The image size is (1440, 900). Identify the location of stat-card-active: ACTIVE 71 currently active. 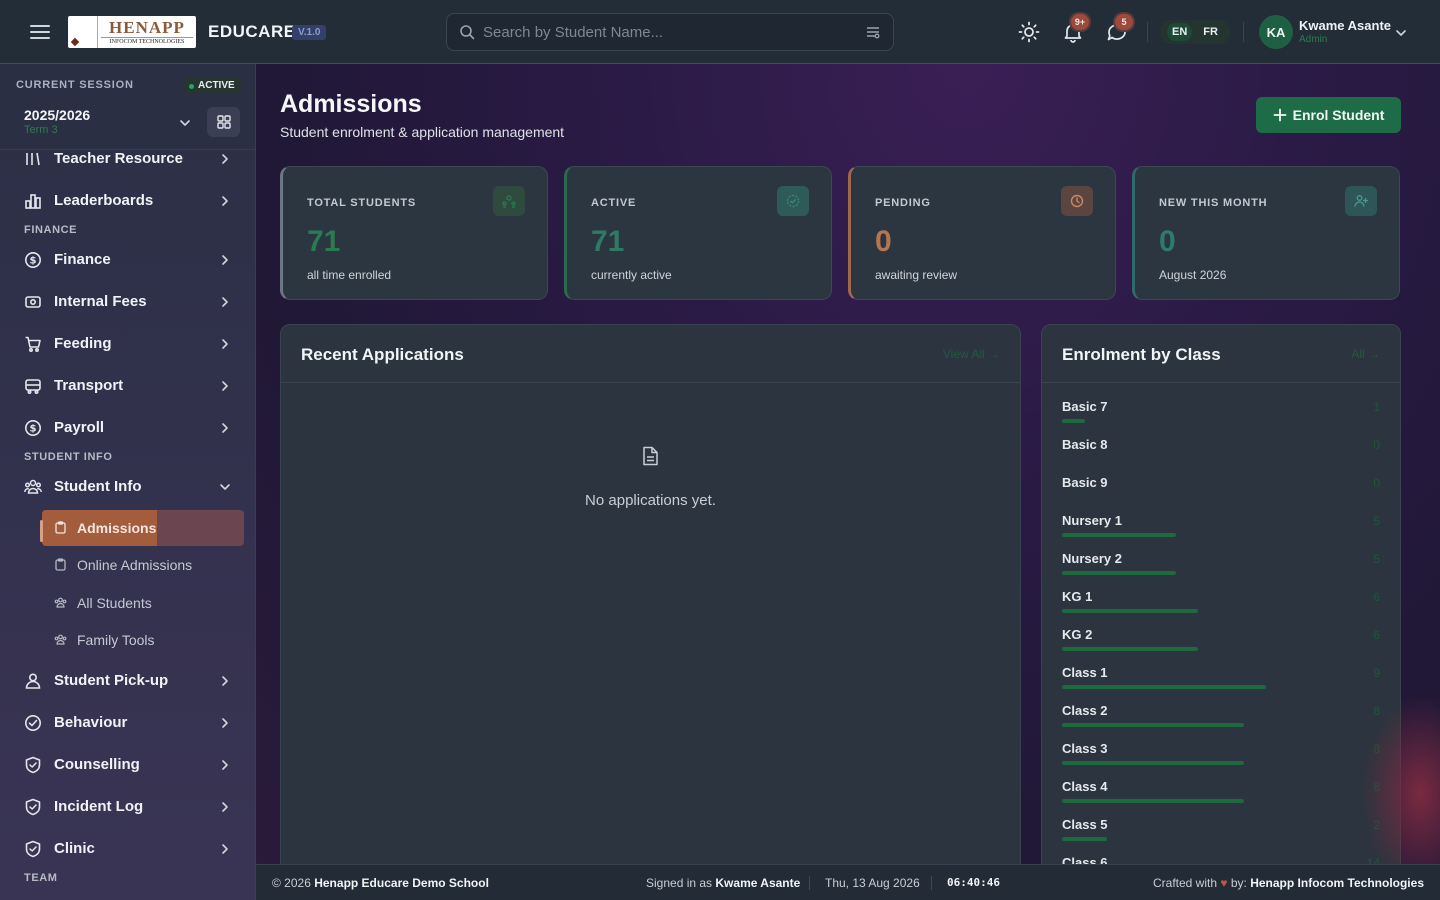
(698, 233).